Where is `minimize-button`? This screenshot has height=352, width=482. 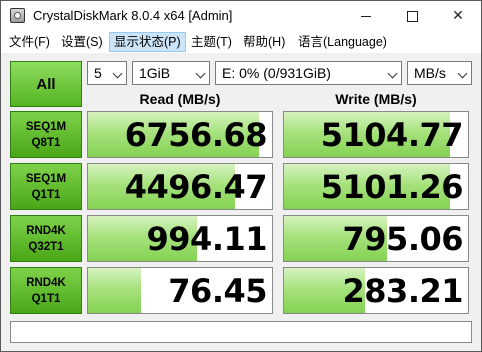 minimize-button is located at coordinates (366, 16).